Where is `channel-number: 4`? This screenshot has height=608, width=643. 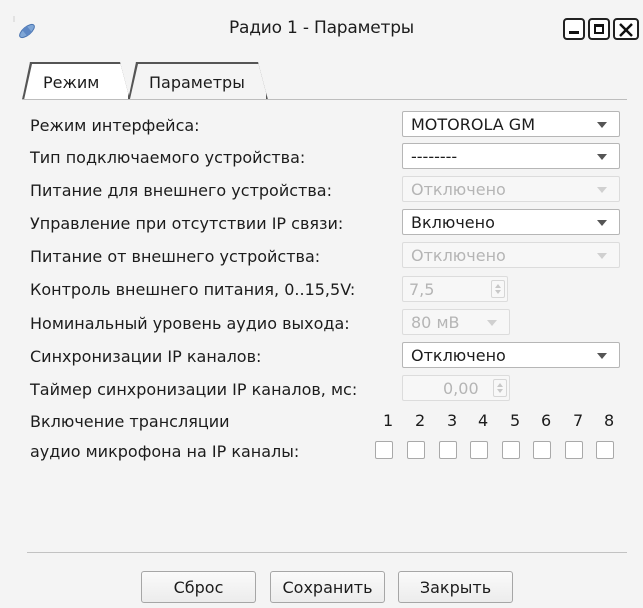 channel-number: 4 is located at coordinates (483, 420).